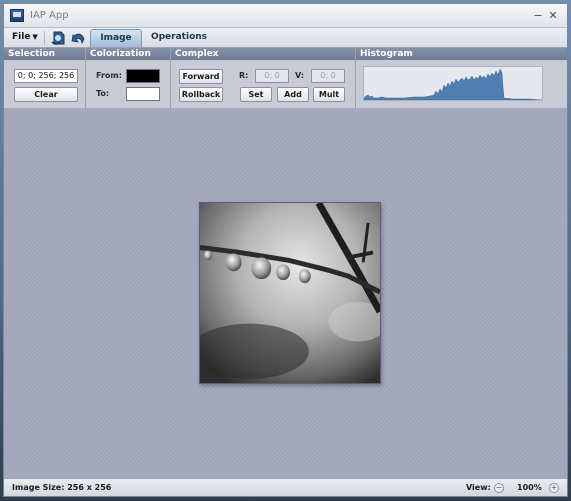  Describe the element at coordinates (256, 94) in the screenshot. I see `set-button: Set` at that location.